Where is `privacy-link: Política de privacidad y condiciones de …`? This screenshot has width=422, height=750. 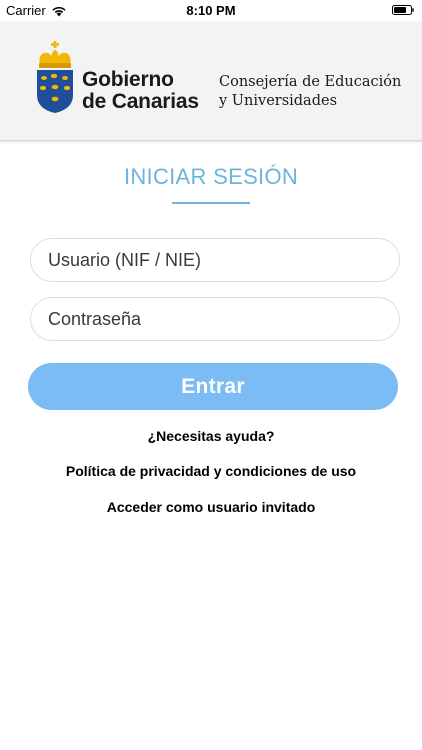 privacy-link: Política de privacidad y condiciones de … is located at coordinates (211, 471).